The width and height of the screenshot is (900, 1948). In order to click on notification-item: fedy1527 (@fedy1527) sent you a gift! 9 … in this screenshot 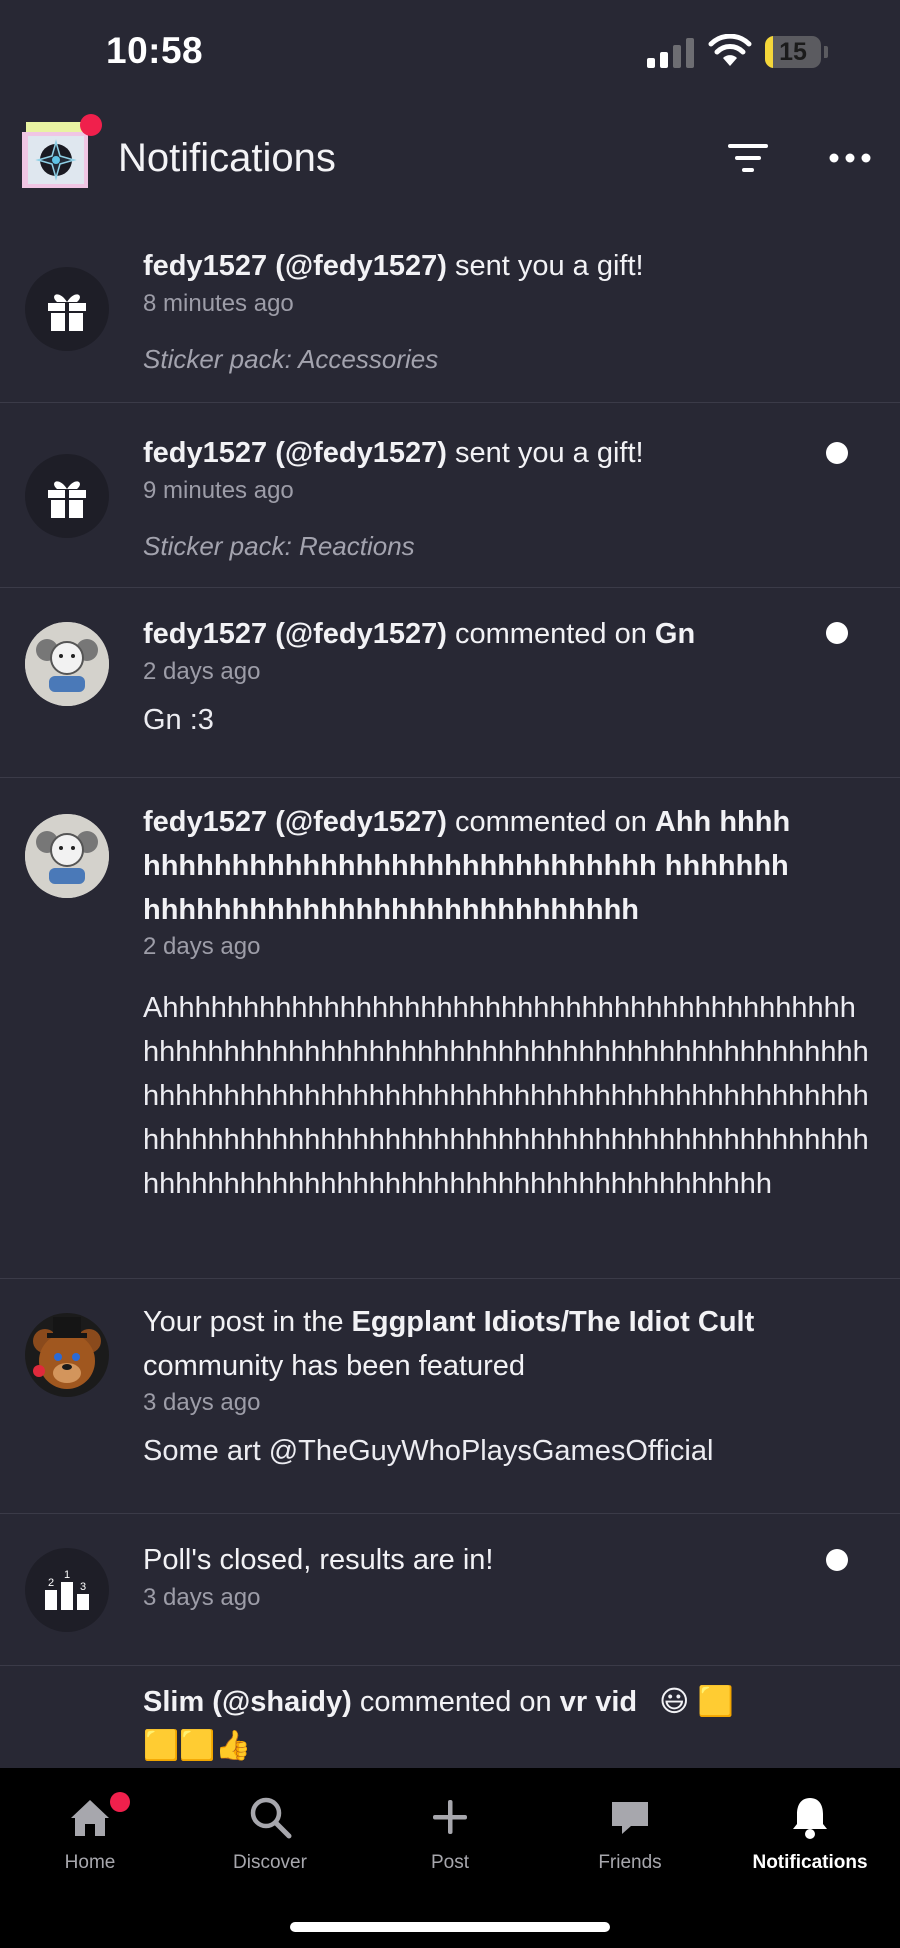, I will do `click(450, 495)`.